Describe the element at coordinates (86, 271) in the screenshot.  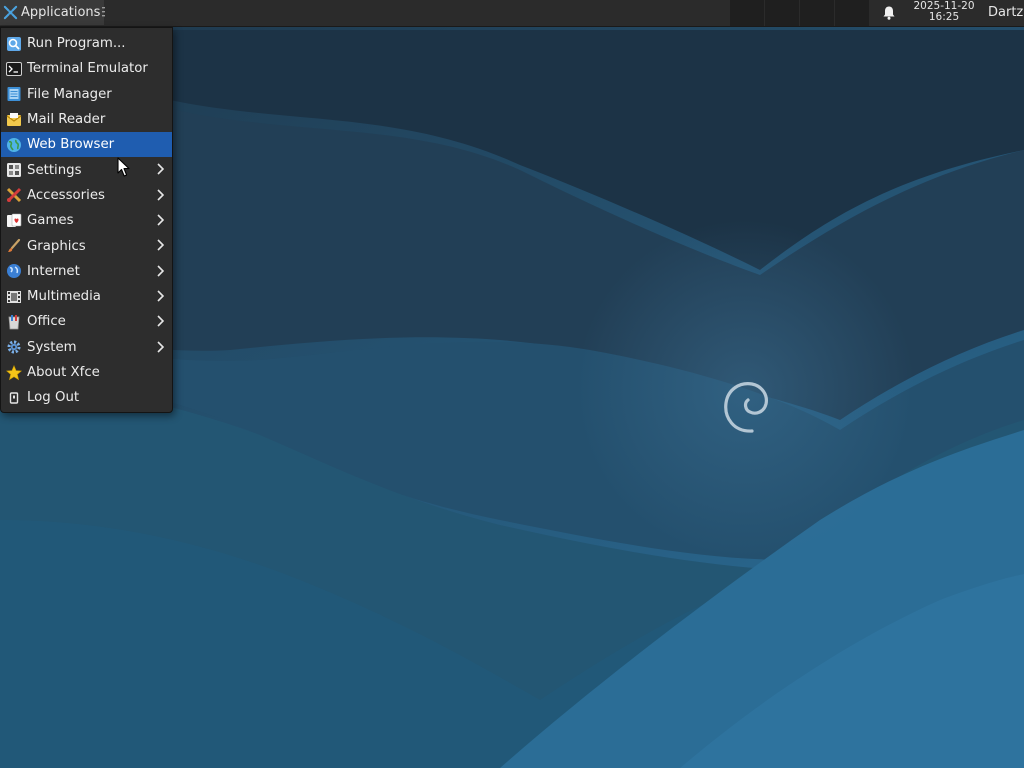
I see `menu-item-internet: Internet` at that location.